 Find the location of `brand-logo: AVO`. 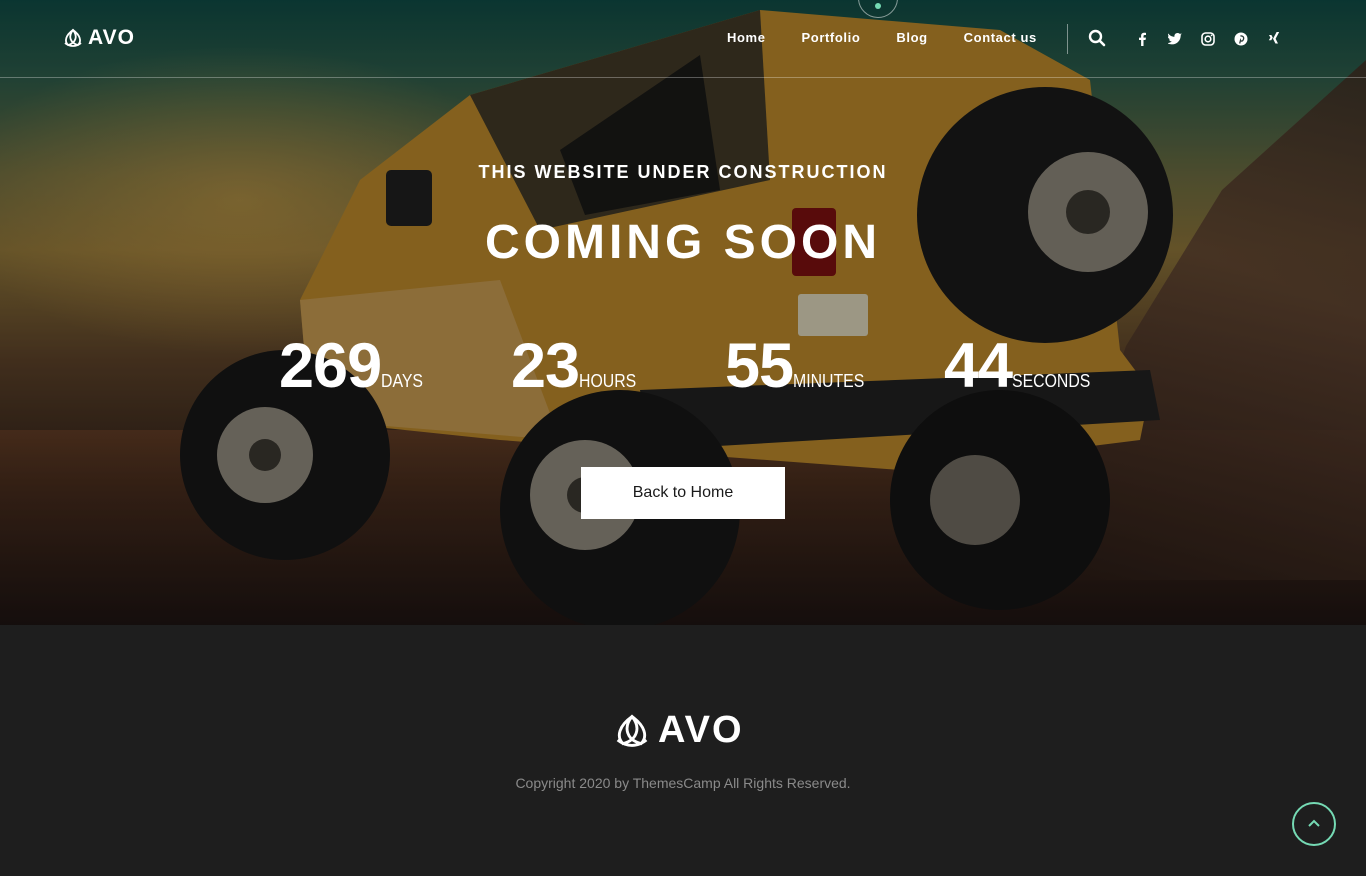

brand-logo: AVO is located at coordinates (98, 38).